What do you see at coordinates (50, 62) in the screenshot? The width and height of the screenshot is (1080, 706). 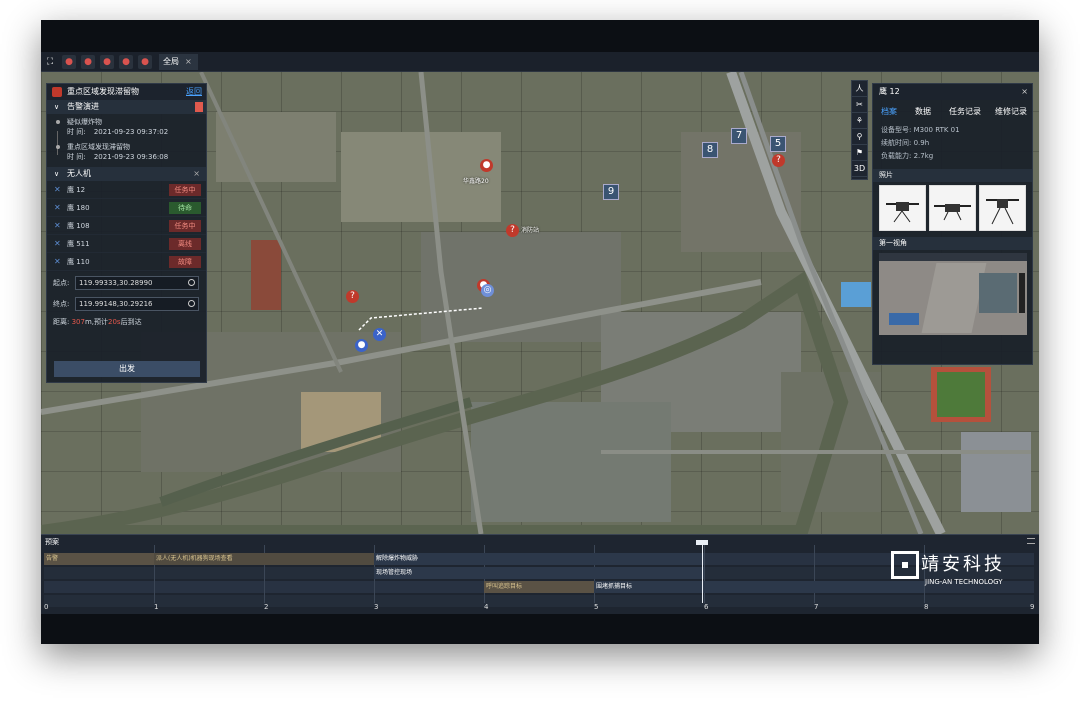 I see `fullscreen-icon: ⛶` at bounding box center [50, 62].